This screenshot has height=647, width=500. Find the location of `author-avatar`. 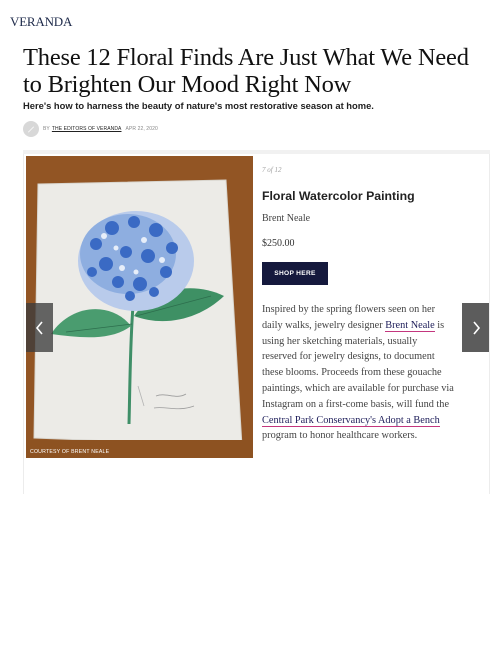

author-avatar is located at coordinates (31, 129).